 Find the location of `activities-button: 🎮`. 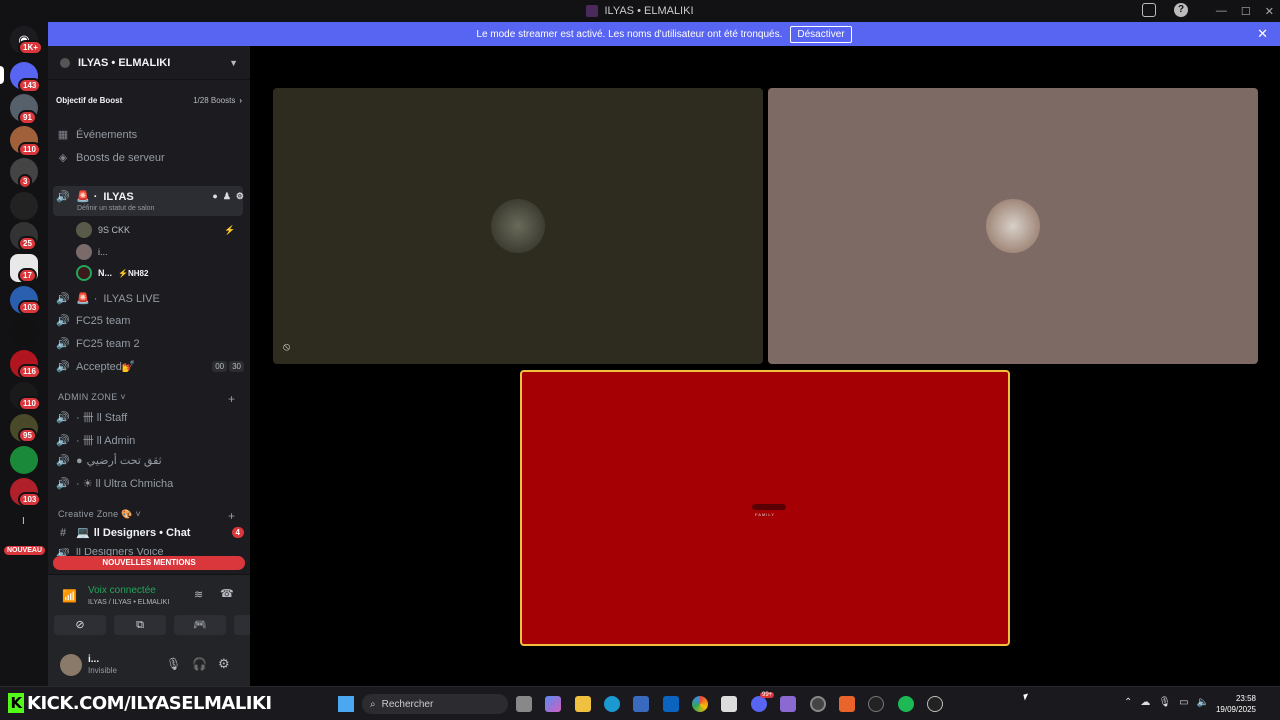

activities-button: 🎮 is located at coordinates (200, 625).